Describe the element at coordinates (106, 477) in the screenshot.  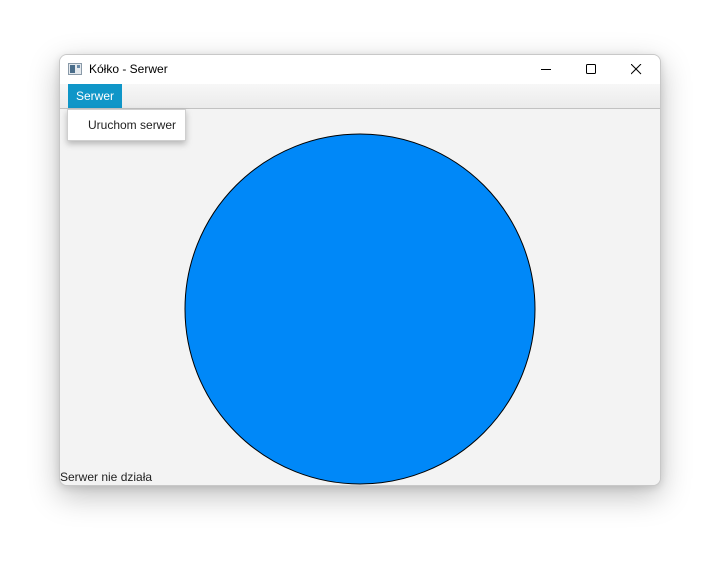
I see `status-label: Serwer nie działa` at that location.